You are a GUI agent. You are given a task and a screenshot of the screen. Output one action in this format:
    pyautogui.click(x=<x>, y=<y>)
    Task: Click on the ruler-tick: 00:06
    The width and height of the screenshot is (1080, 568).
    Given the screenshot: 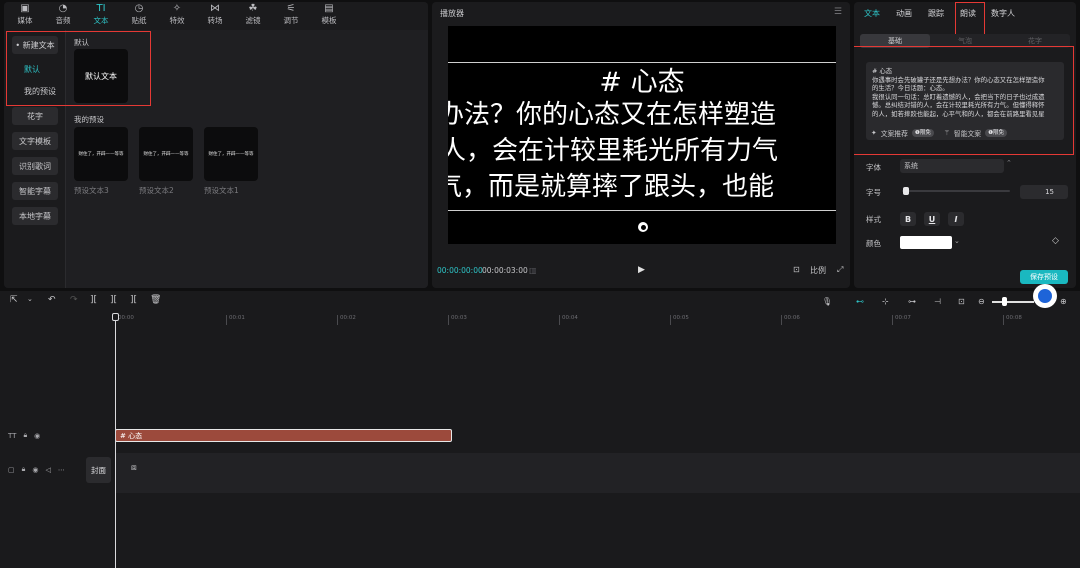 What is the action you would take?
    pyautogui.click(x=790, y=320)
    